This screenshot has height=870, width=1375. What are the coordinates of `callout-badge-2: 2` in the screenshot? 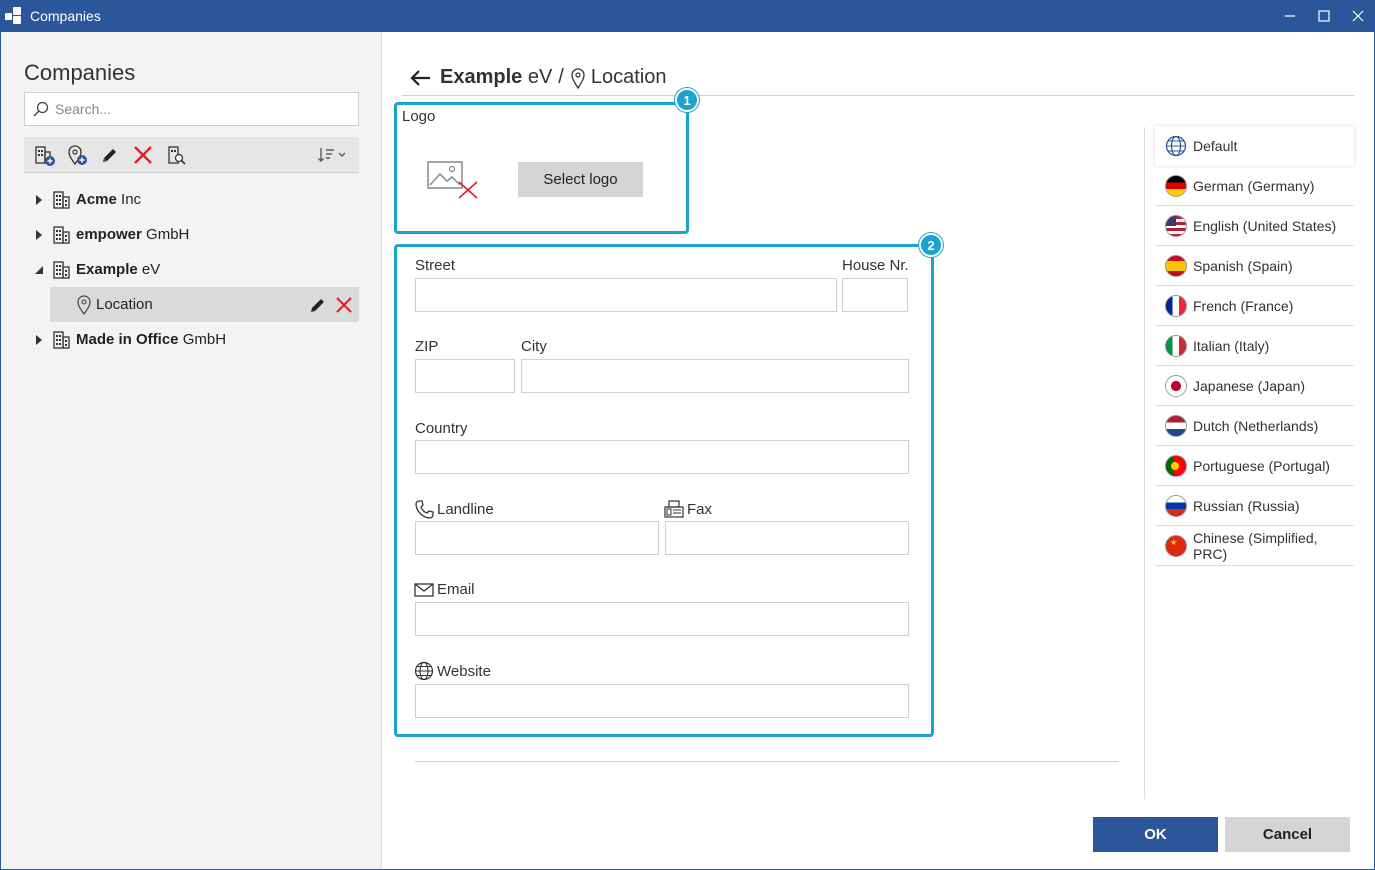 It's located at (931, 245).